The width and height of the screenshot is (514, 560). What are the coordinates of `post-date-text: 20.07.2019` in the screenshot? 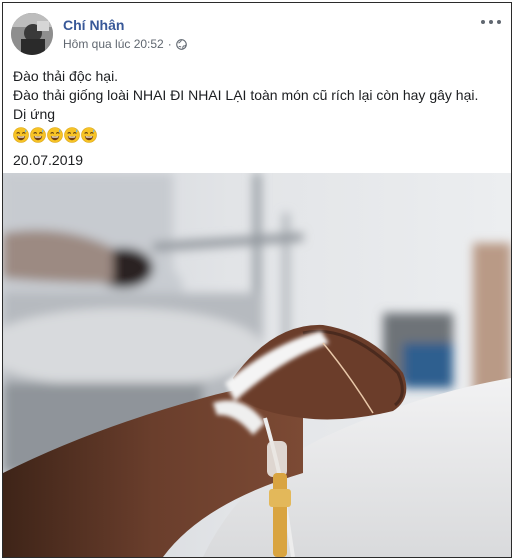 It's located at (48, 160).